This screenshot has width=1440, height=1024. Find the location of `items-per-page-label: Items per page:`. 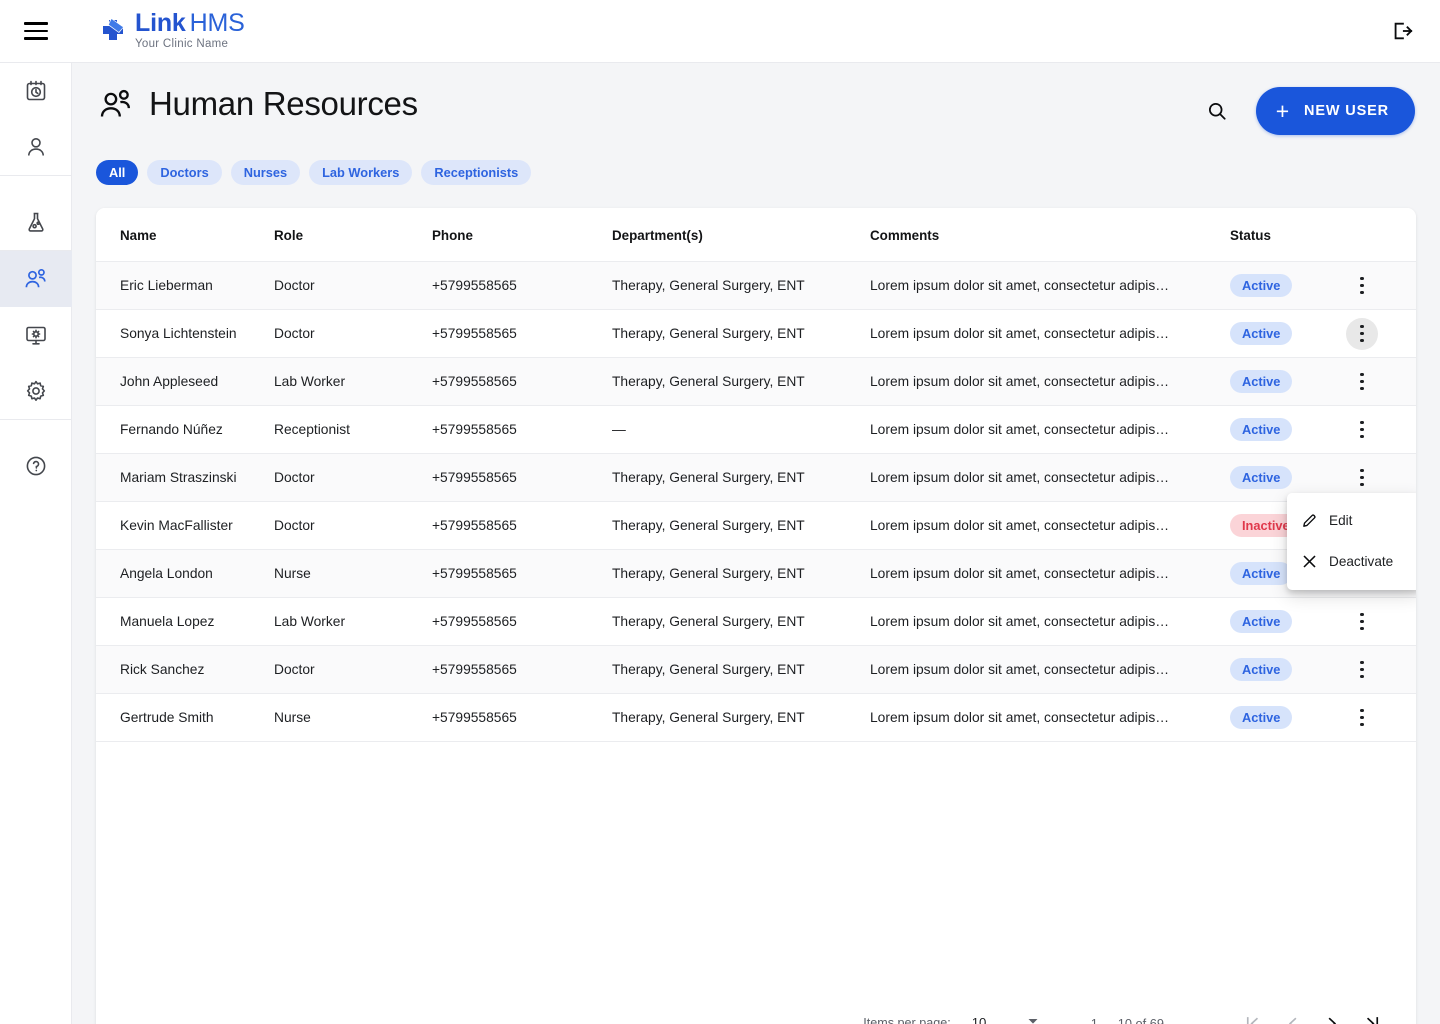

items-per-page-label: Items per page: is located at coordinates (907, 1020).